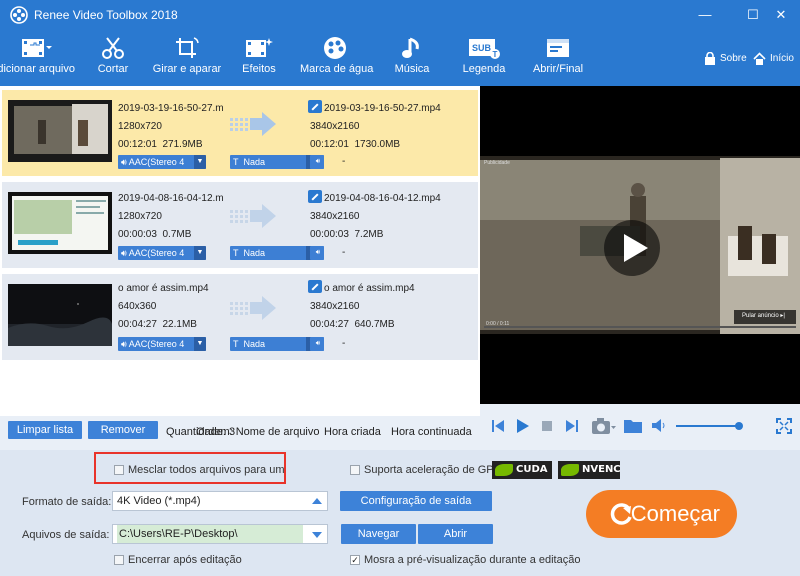 The width and height of the screenshot is (800, 576). I want to click on source-size: 0.7MB, so click(177, 234).